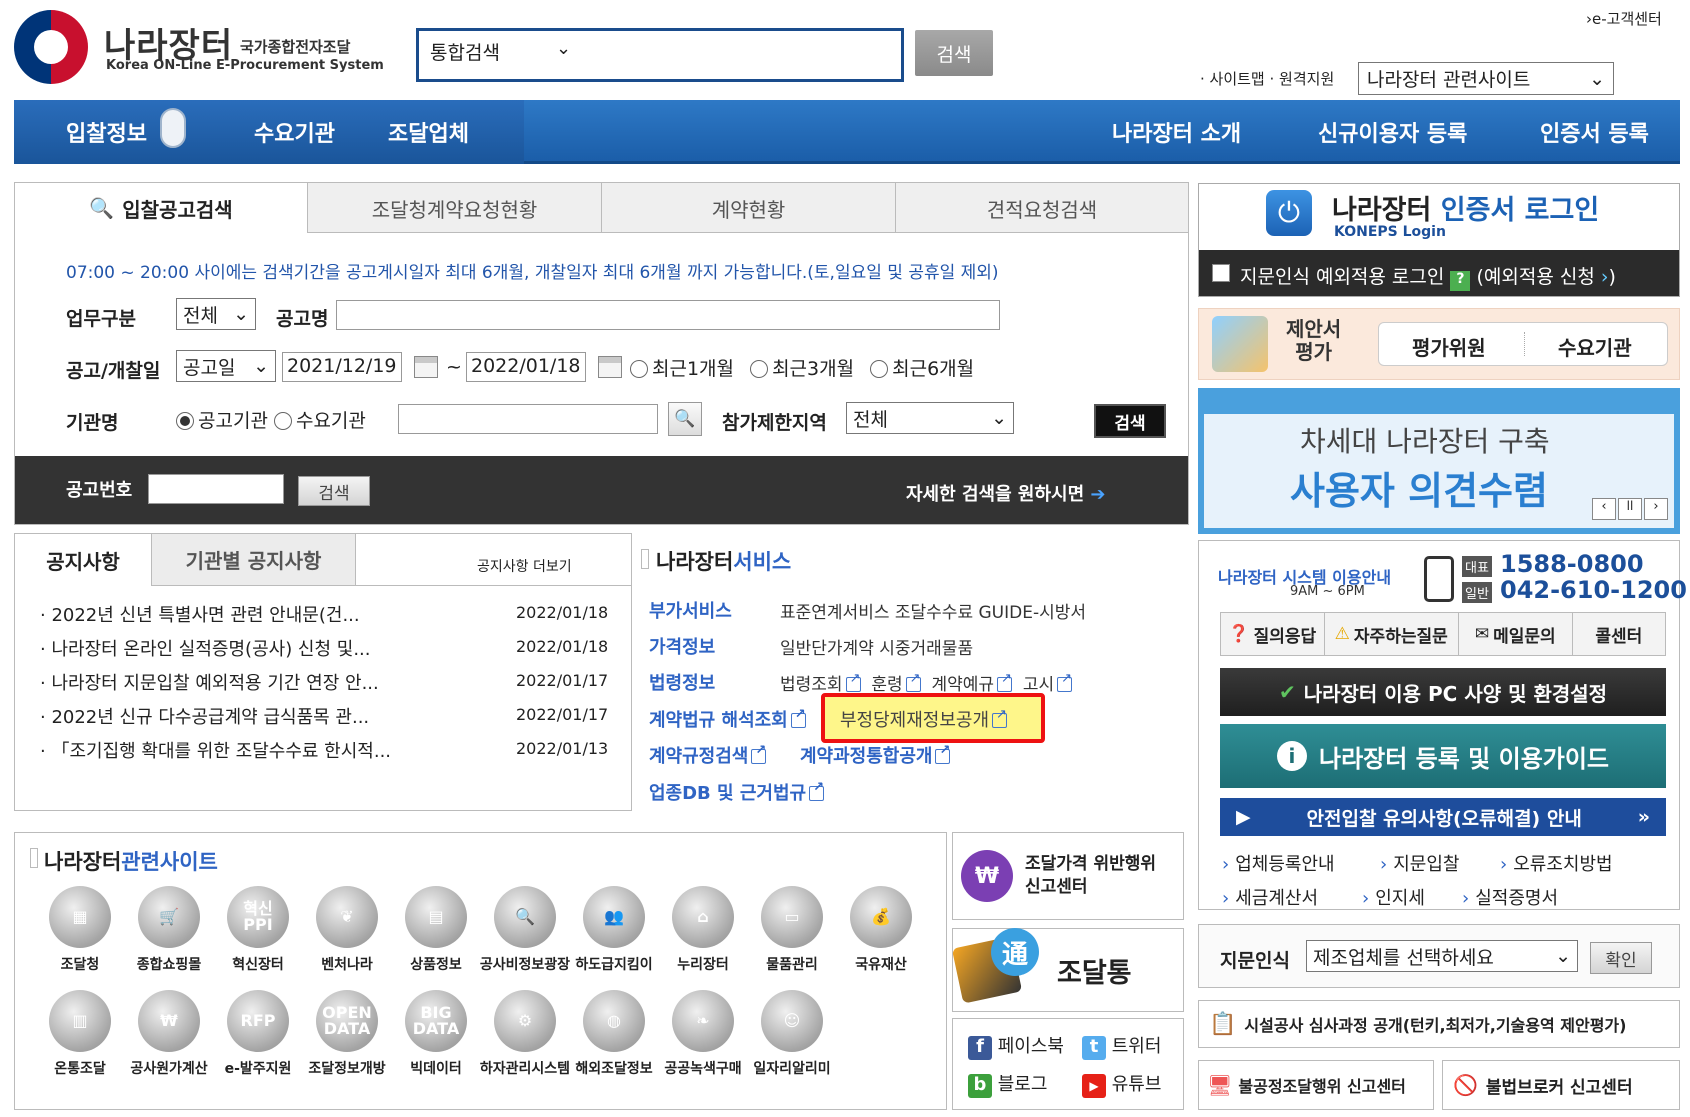 The width and height of the screenshot is (1690, 1117). Describe the element at coordinates (1289, 213) in the screenshot. I see `power-icon: ⏻` at that location.